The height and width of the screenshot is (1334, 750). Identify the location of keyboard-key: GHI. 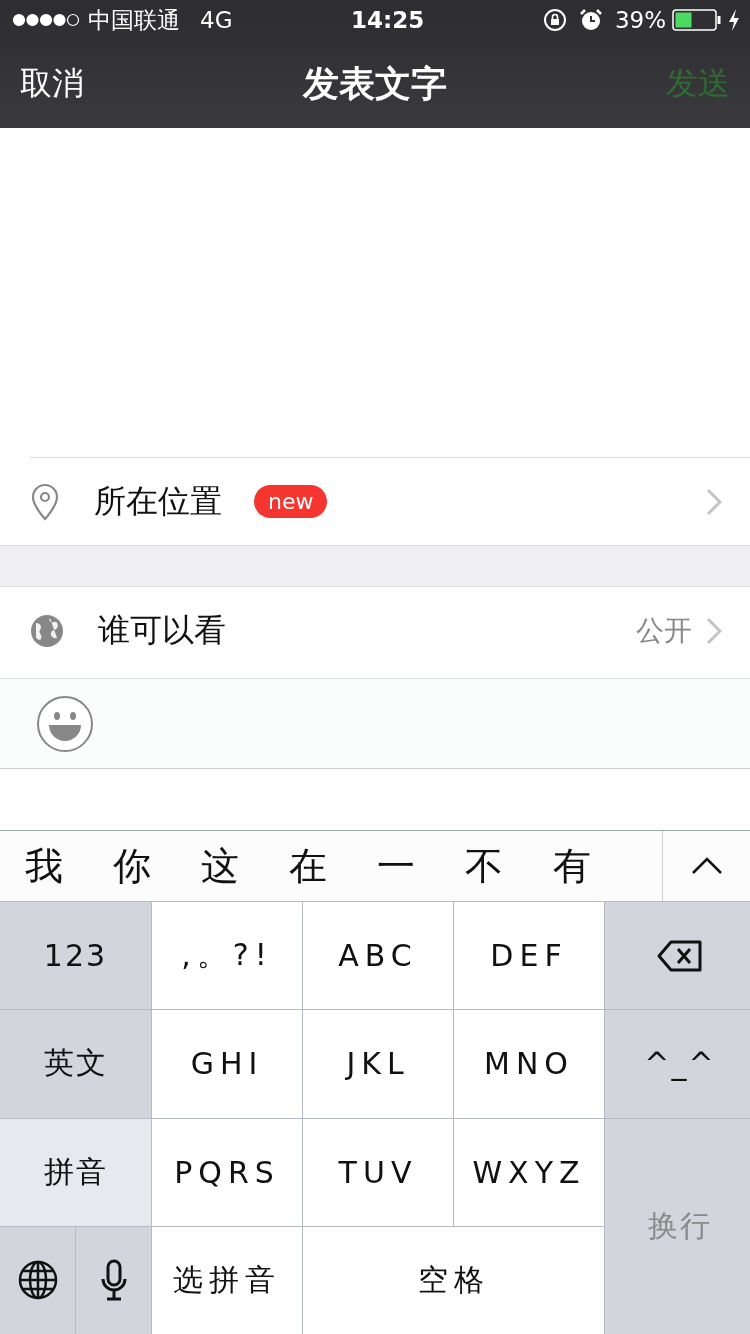
(227, 1064).